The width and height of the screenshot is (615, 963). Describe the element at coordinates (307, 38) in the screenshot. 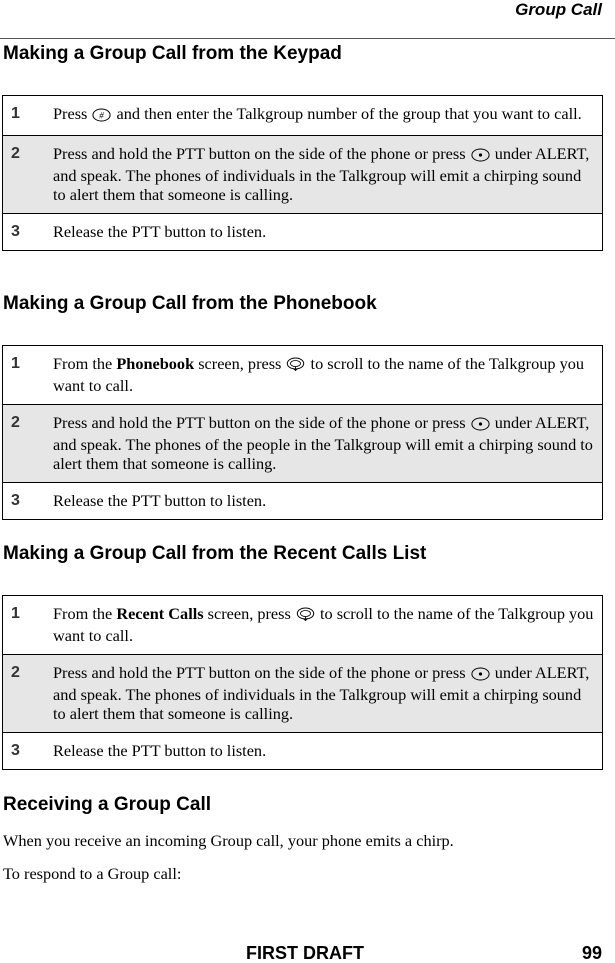

I see `header-rule` at that location.